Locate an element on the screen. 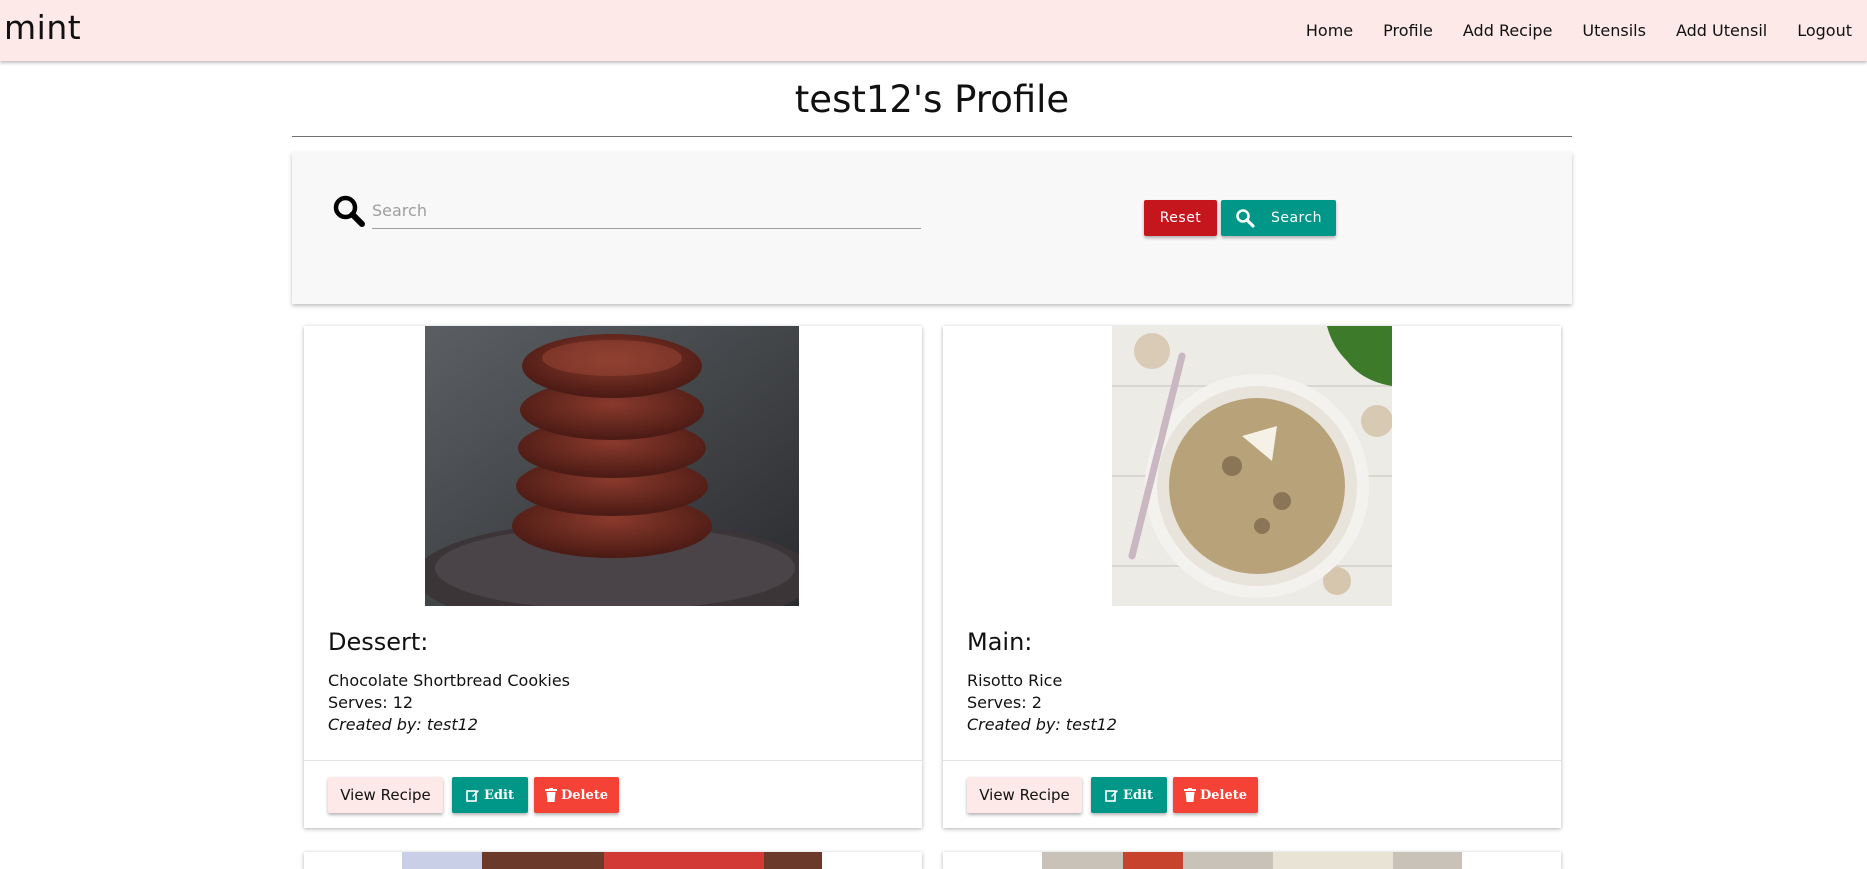  recipe-category: Main: is located at coordinates (1000, 642).